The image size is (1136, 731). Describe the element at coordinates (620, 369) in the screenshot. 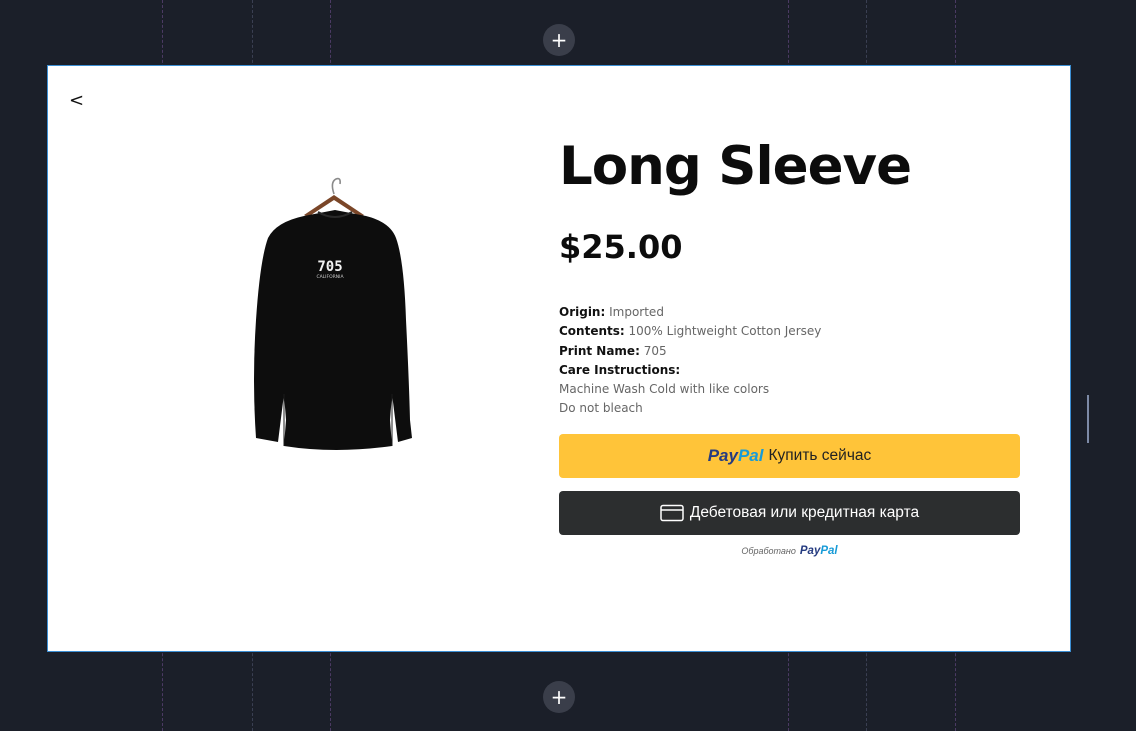

I see `detail-label: Care Instructions:` at that location.